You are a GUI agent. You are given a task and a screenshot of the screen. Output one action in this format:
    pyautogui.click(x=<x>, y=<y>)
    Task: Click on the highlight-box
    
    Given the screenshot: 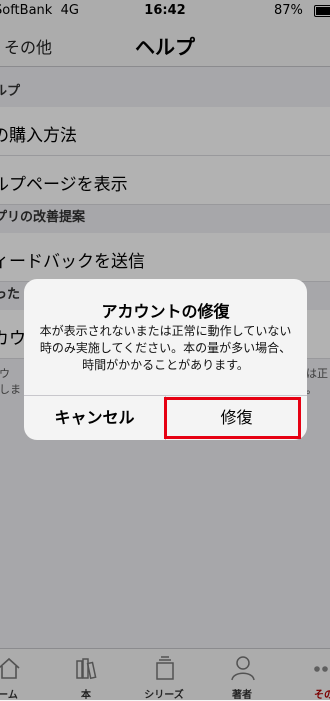 What is the action you would take?
    pyautogui.click(x=232, y=418)
    